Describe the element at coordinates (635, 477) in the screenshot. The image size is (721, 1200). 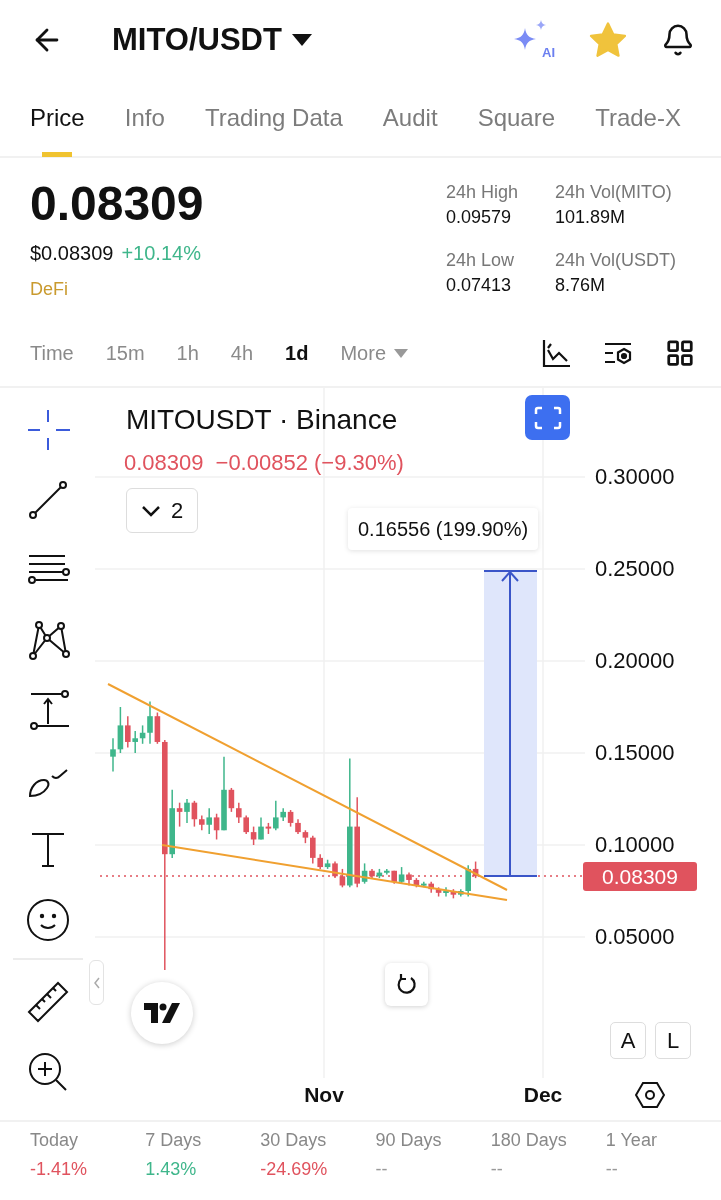
I see `price-axis-label: 0.30000` at that location.